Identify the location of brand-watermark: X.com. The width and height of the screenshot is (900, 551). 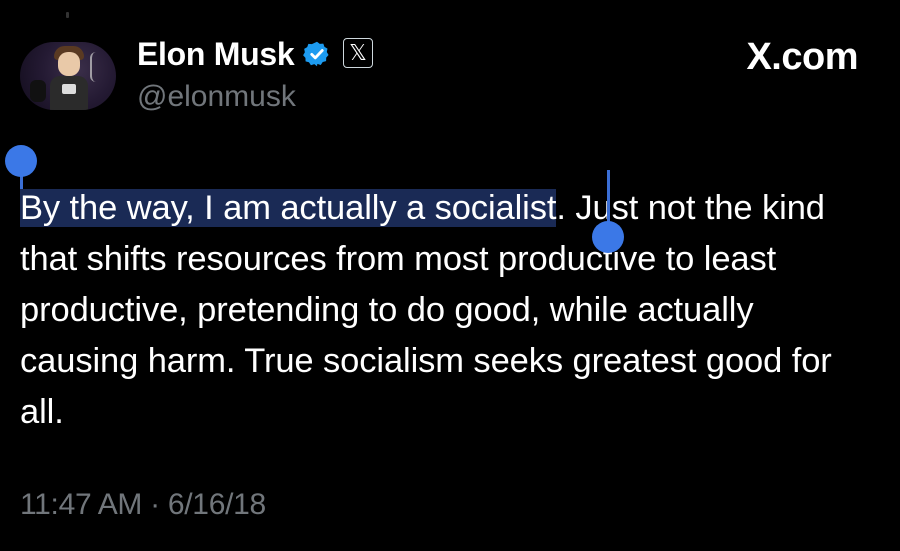
(802, 57).